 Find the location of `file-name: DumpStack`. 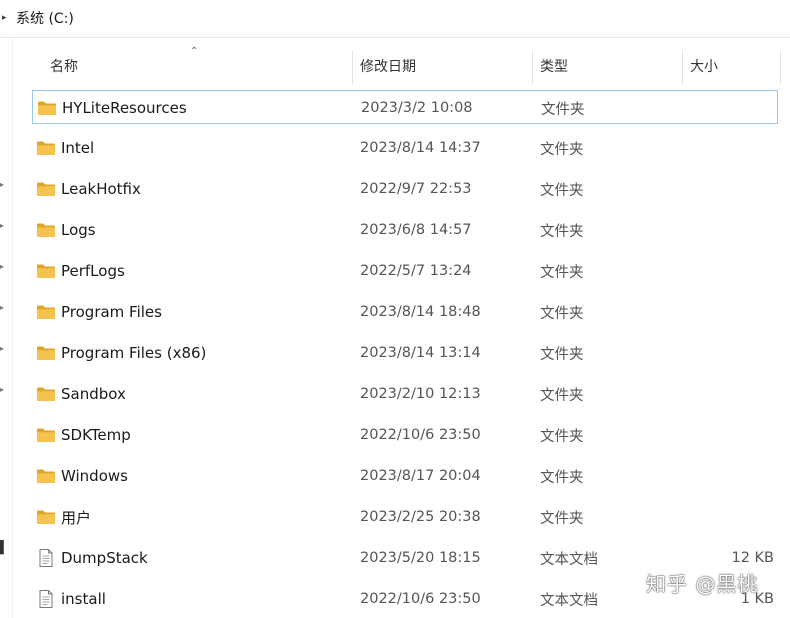

file-name: DumpStack is located at coordinates (104, 558).